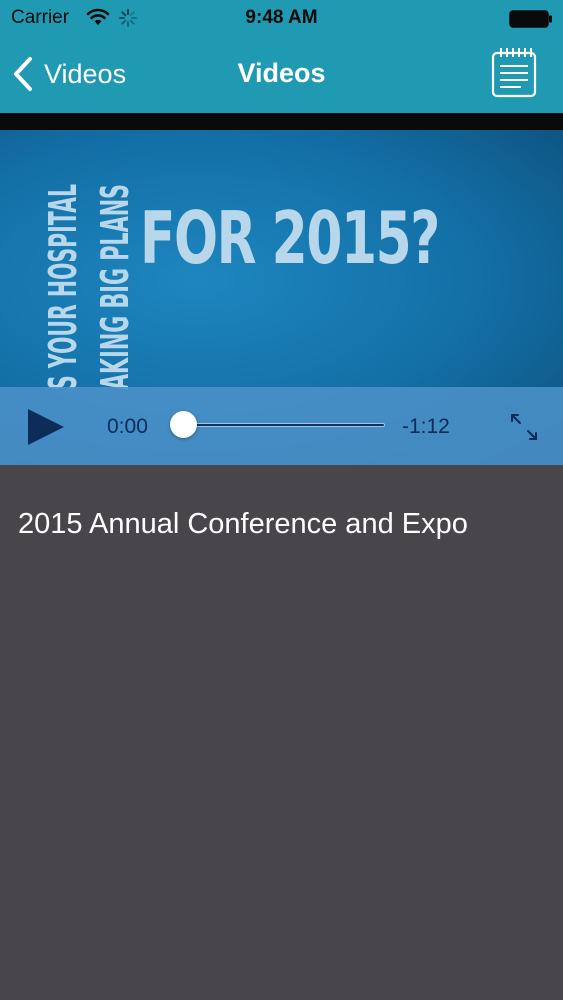 This screenshot has height=1000, width=563. What do you see at coordinates (426, 426) in the screenshot?
I see `time-remaining: -1:12` at bounding box center [426, 426].